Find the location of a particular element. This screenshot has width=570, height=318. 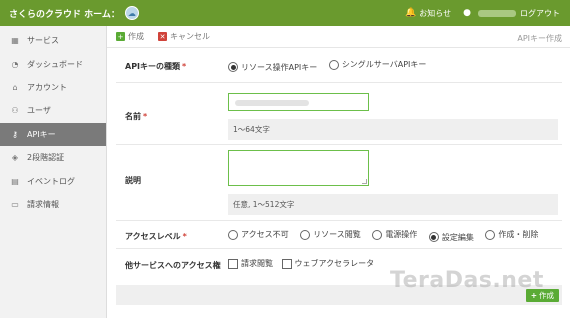

top-header: さくらのクラウド ホーム： ☁ 🔔 お知らせ ● ログアウト is located at coordinates (285, 13).